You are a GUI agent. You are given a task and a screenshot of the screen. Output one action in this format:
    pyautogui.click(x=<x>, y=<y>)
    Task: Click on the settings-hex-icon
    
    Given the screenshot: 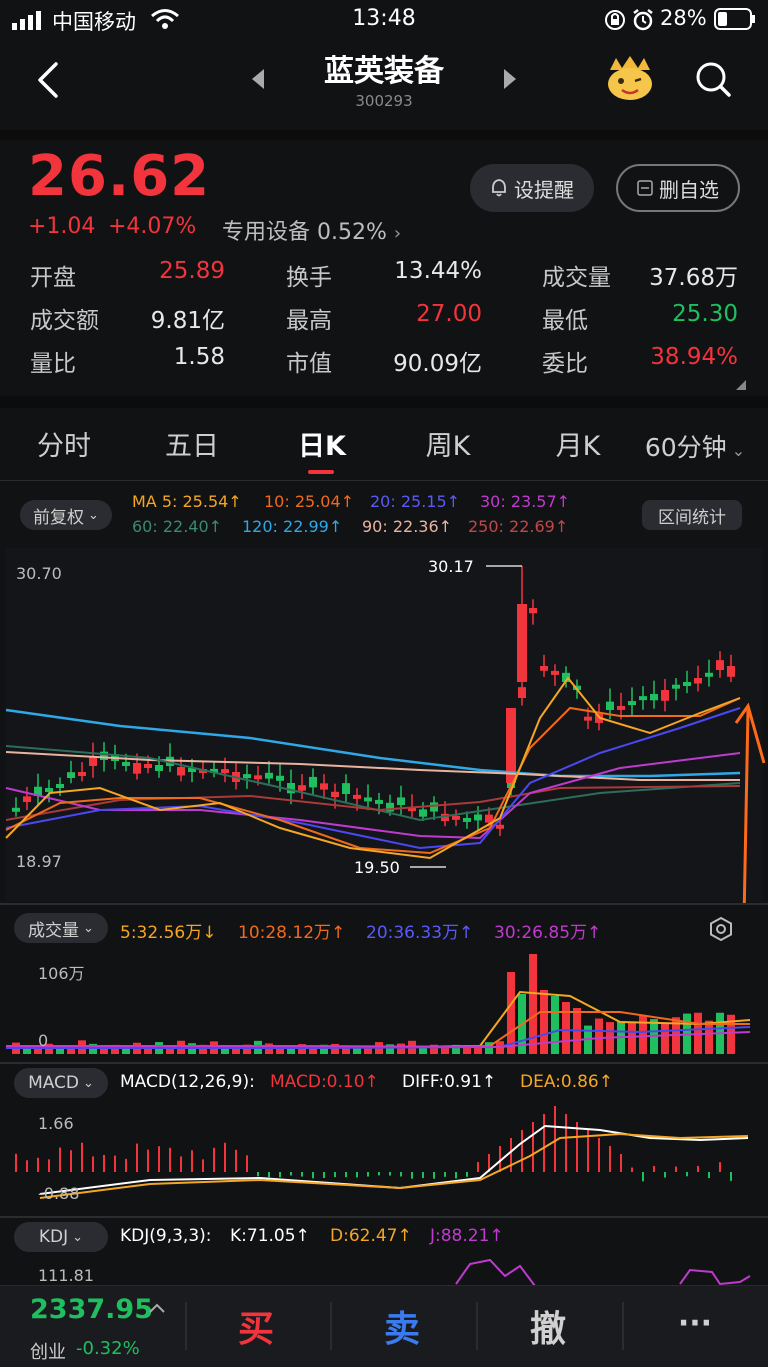 What is the action you would take?
    pyautogui.click(x=721, y=929)
    